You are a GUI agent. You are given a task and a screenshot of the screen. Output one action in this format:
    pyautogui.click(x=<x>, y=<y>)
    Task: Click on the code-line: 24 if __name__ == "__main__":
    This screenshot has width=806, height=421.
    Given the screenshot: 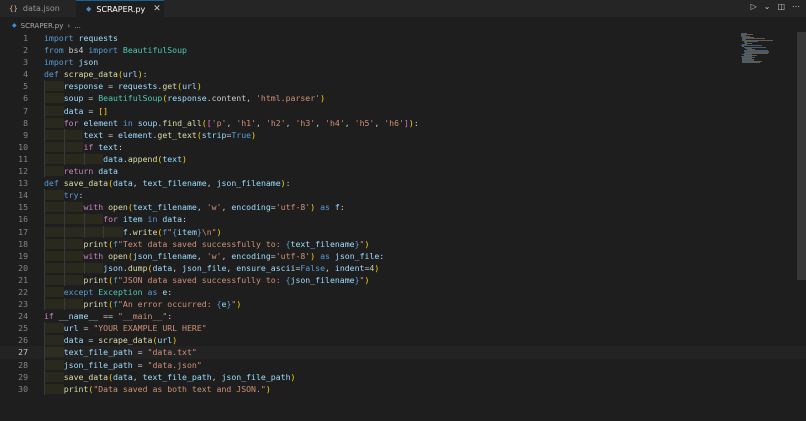 What is the action you would take?
    pyautogui.click(x=403, y=316)
    